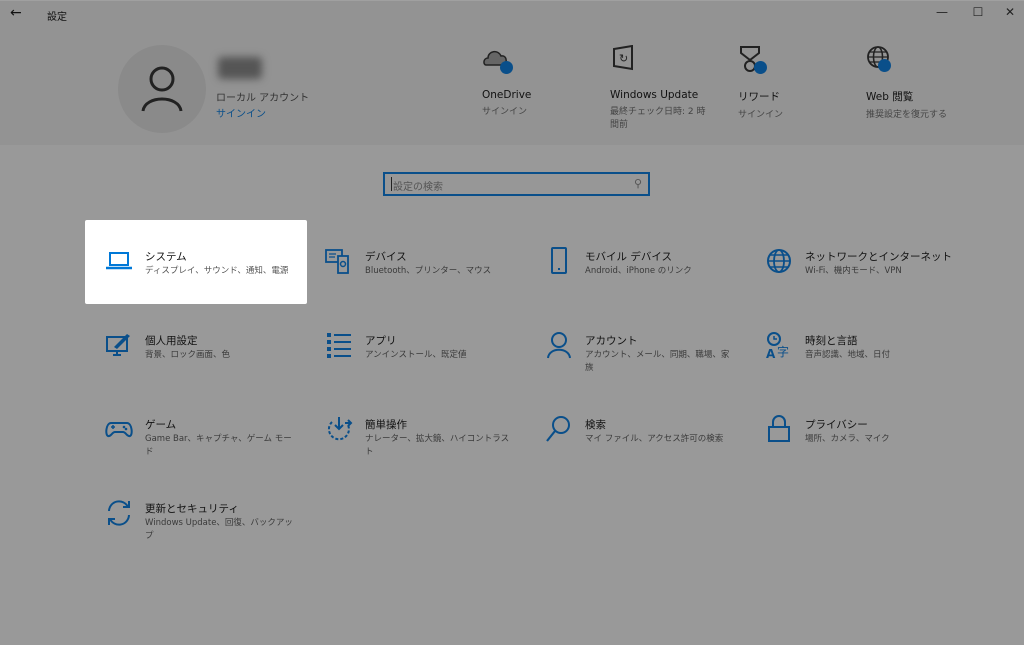  I want to click on minimize-button: —, so click(942, 12).